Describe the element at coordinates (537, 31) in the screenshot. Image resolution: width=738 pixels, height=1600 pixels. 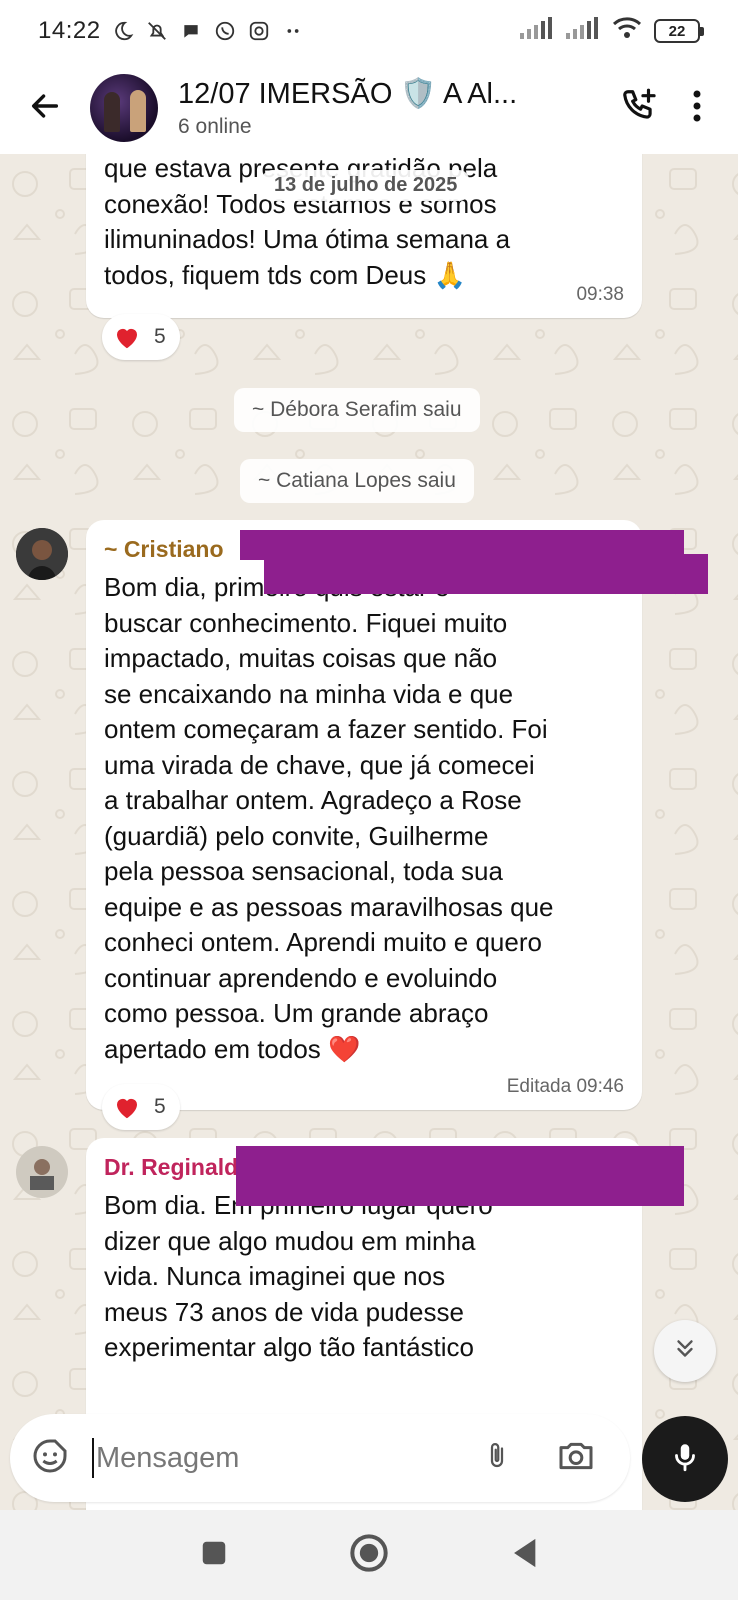
I see `signal-icon` at that location.